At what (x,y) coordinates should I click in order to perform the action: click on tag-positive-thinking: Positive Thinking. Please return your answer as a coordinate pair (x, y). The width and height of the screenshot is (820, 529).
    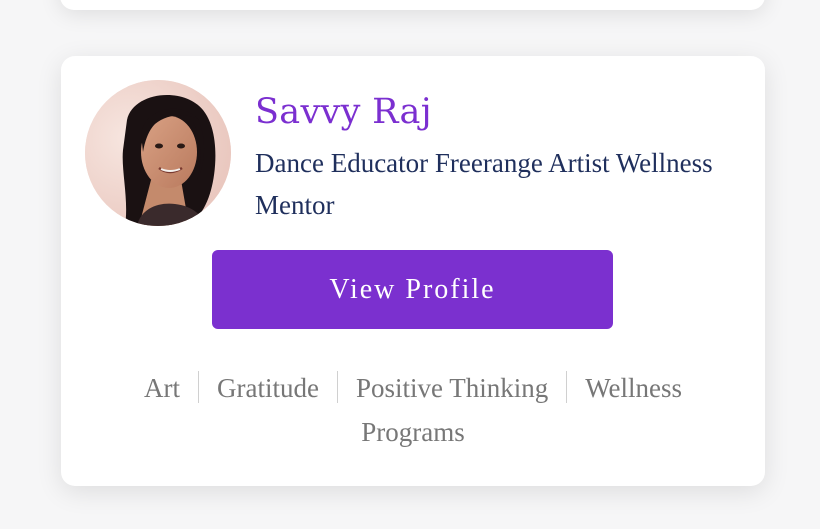
    Looking at the image, I should click on (452, 388).